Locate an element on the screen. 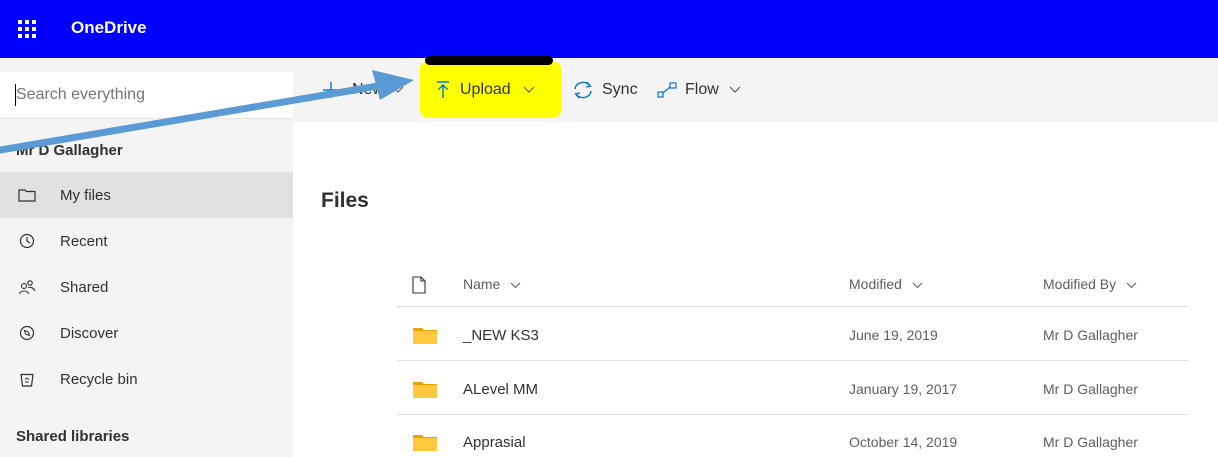  people-icon is located at coordinates (27, 287).